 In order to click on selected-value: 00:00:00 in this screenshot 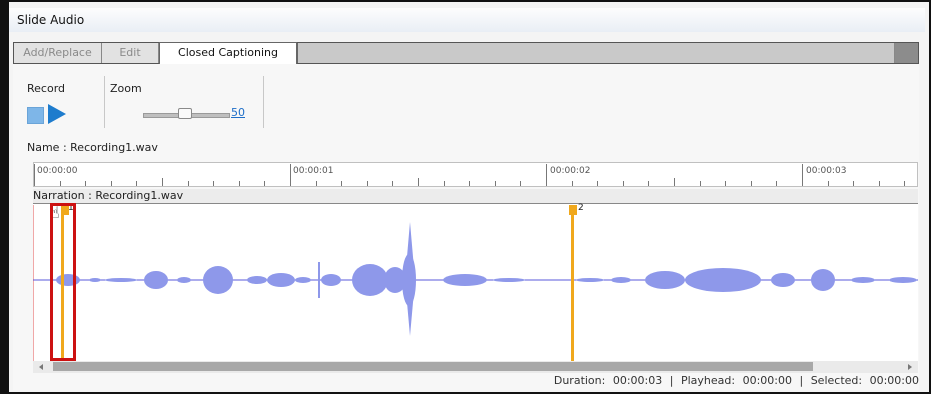, I will do `click(894, 380)`.